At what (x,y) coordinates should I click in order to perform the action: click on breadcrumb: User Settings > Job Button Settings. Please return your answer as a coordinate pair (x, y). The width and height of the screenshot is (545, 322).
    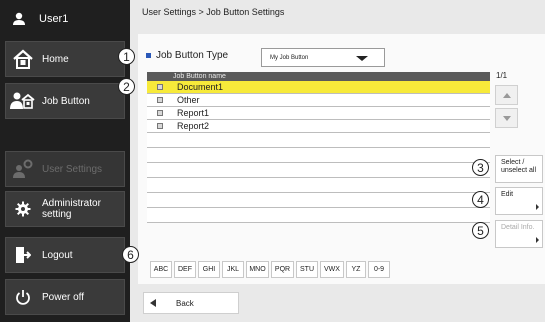
    Looking at the image, I should click on (213, 12).